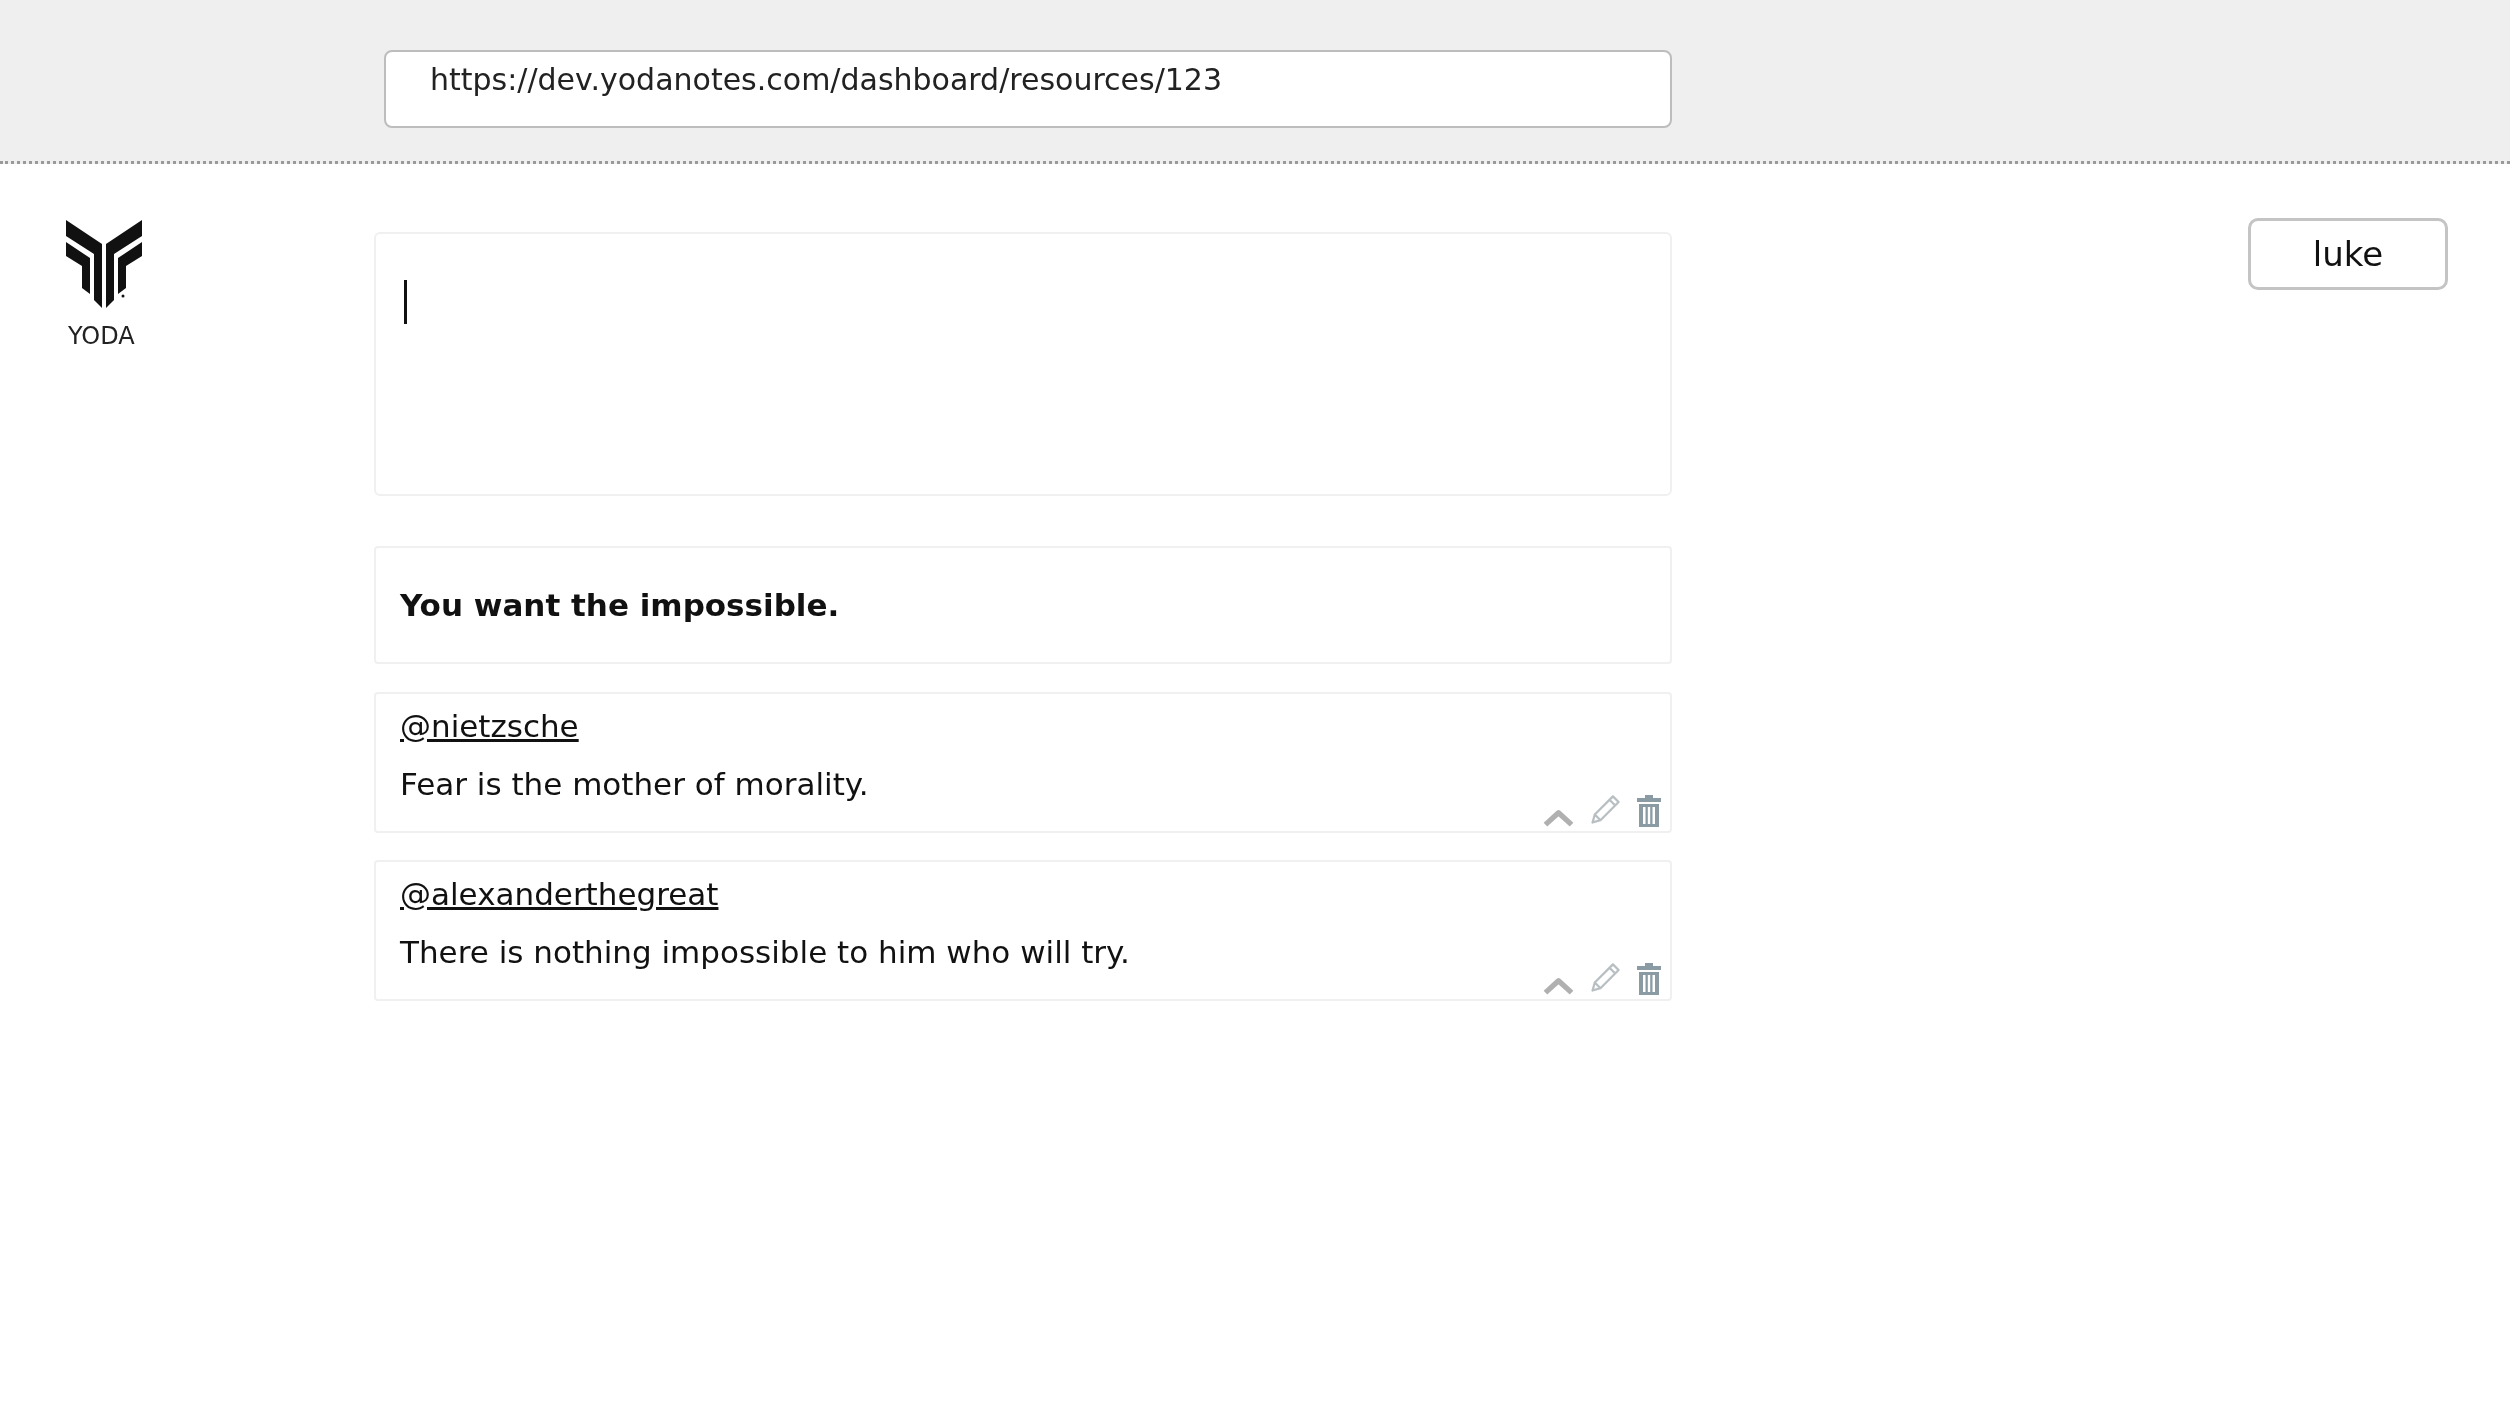  Describe the element at coordinates (635, 784) in the screenshot. I see `comment-text: Fear is the mother of morality.` at that location.